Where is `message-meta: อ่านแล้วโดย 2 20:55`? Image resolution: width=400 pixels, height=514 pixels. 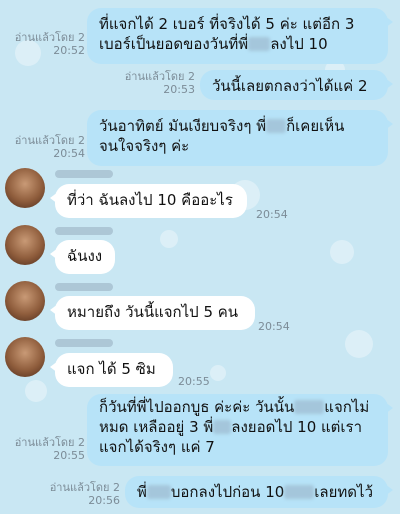 message-meta: อ่านแล้วโดย 2 20:55 is located at coordinates (45, 449).